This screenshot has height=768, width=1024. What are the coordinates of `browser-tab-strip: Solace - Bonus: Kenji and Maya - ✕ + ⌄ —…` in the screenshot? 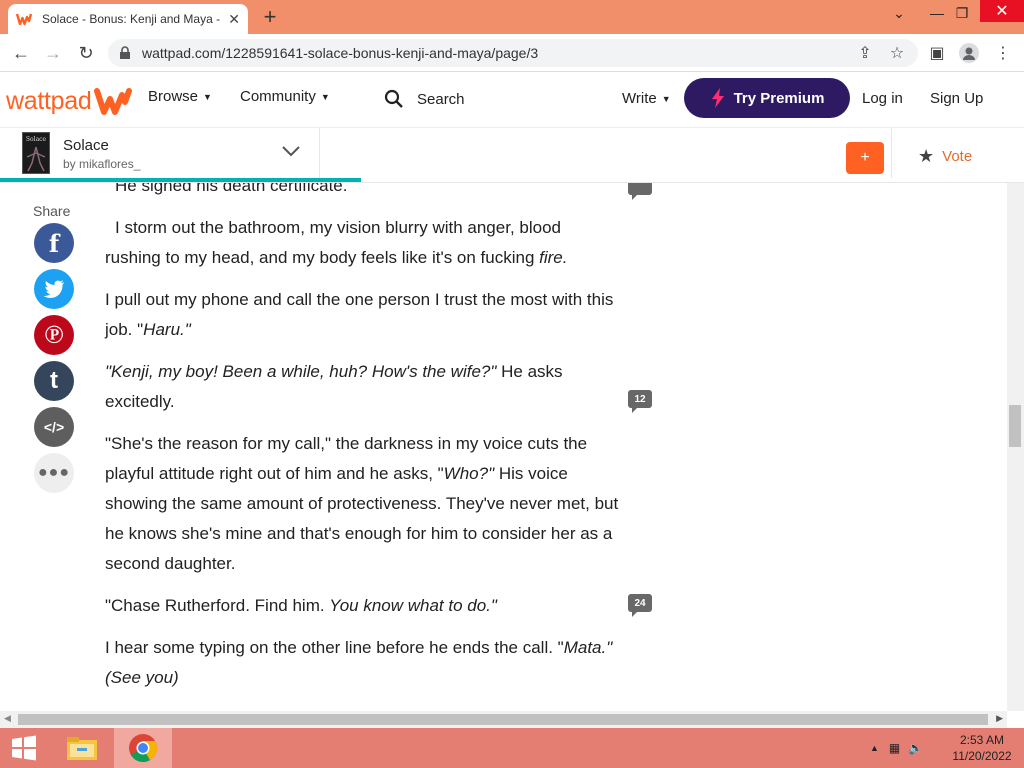 It's located at (512, 17).